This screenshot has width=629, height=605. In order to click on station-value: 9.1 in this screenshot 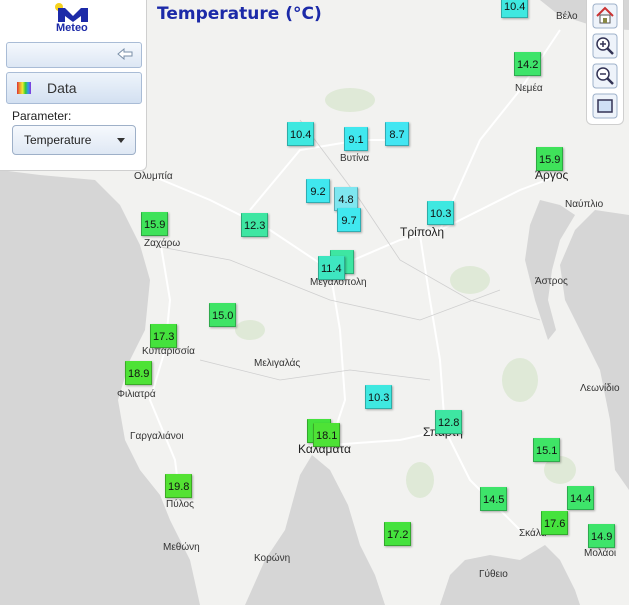, I will do `click(356, 140)`.